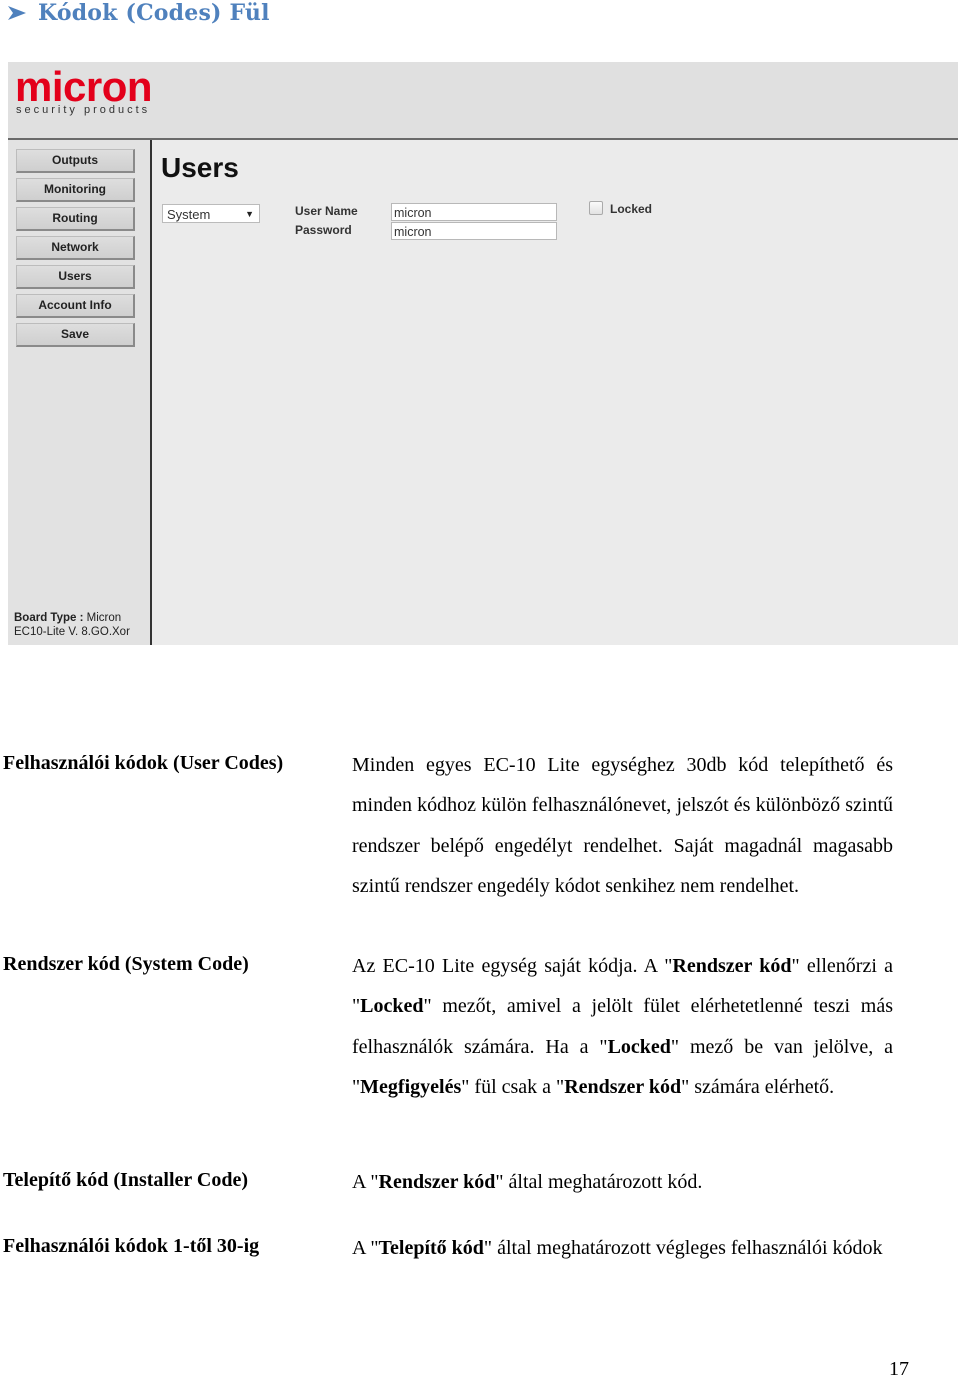  I want to click on section-heading: Kódok (Codes) Fül, so click(138, 14).